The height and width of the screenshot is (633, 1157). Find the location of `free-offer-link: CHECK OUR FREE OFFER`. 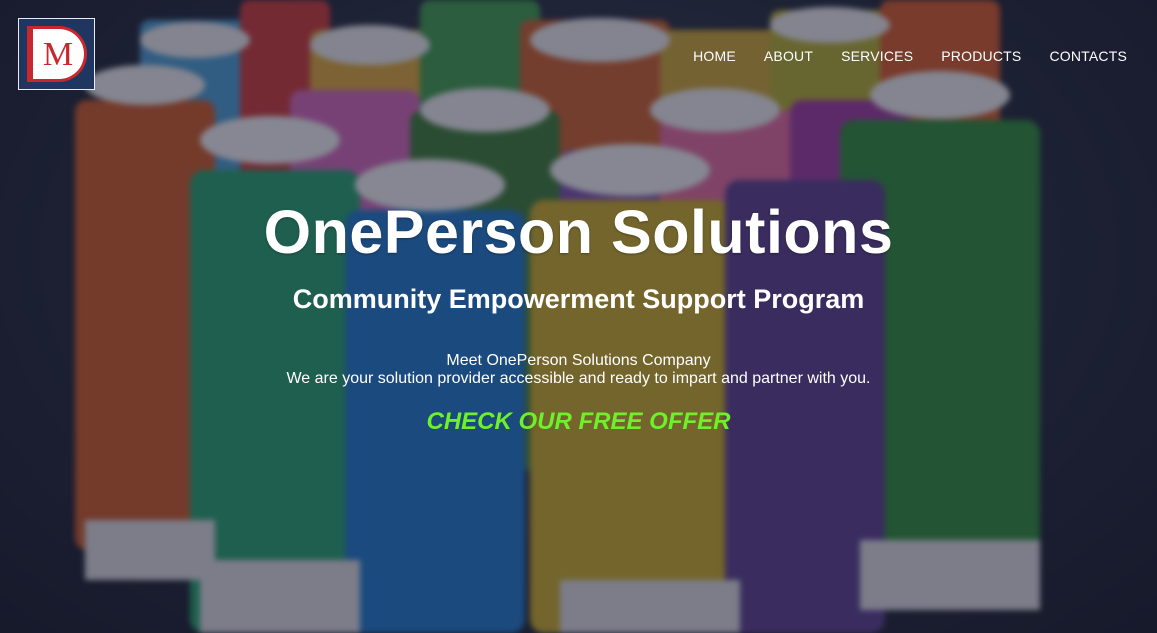

free-offer-link: CHECK OUR FREE OFFER is located at coordinates (578, 422).